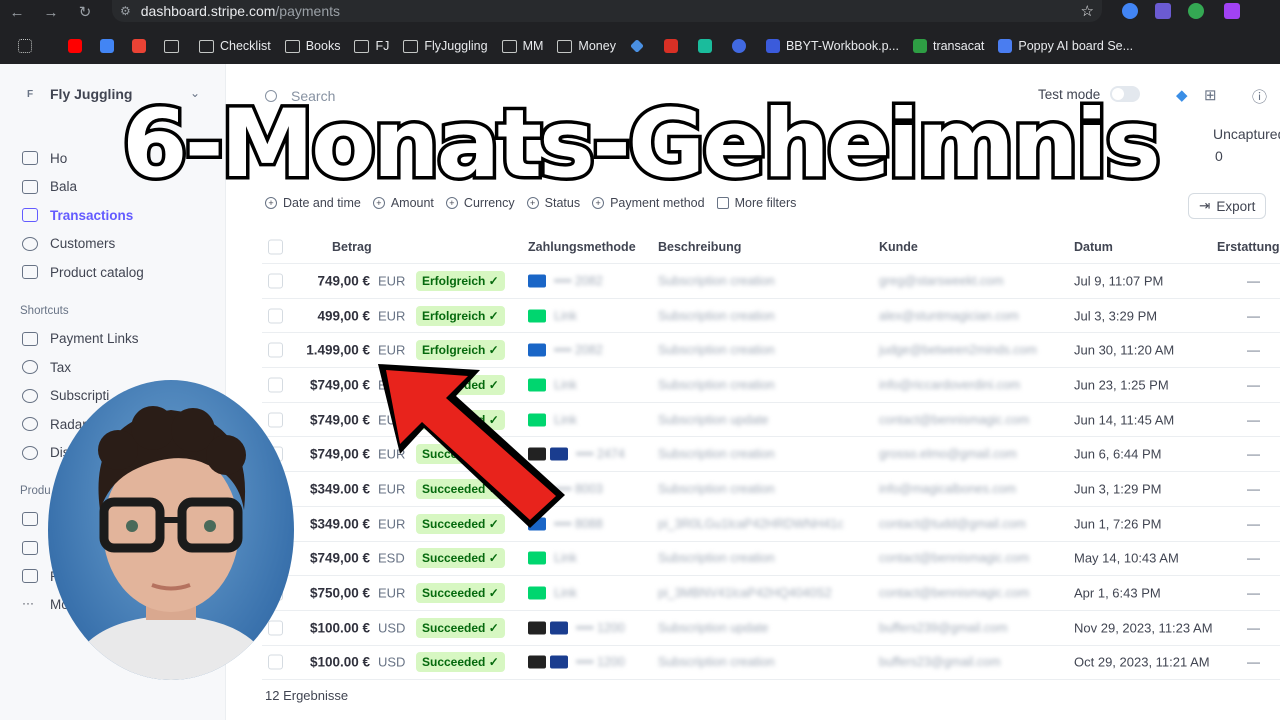  I want to click on customers-icon, so click(30, 243).